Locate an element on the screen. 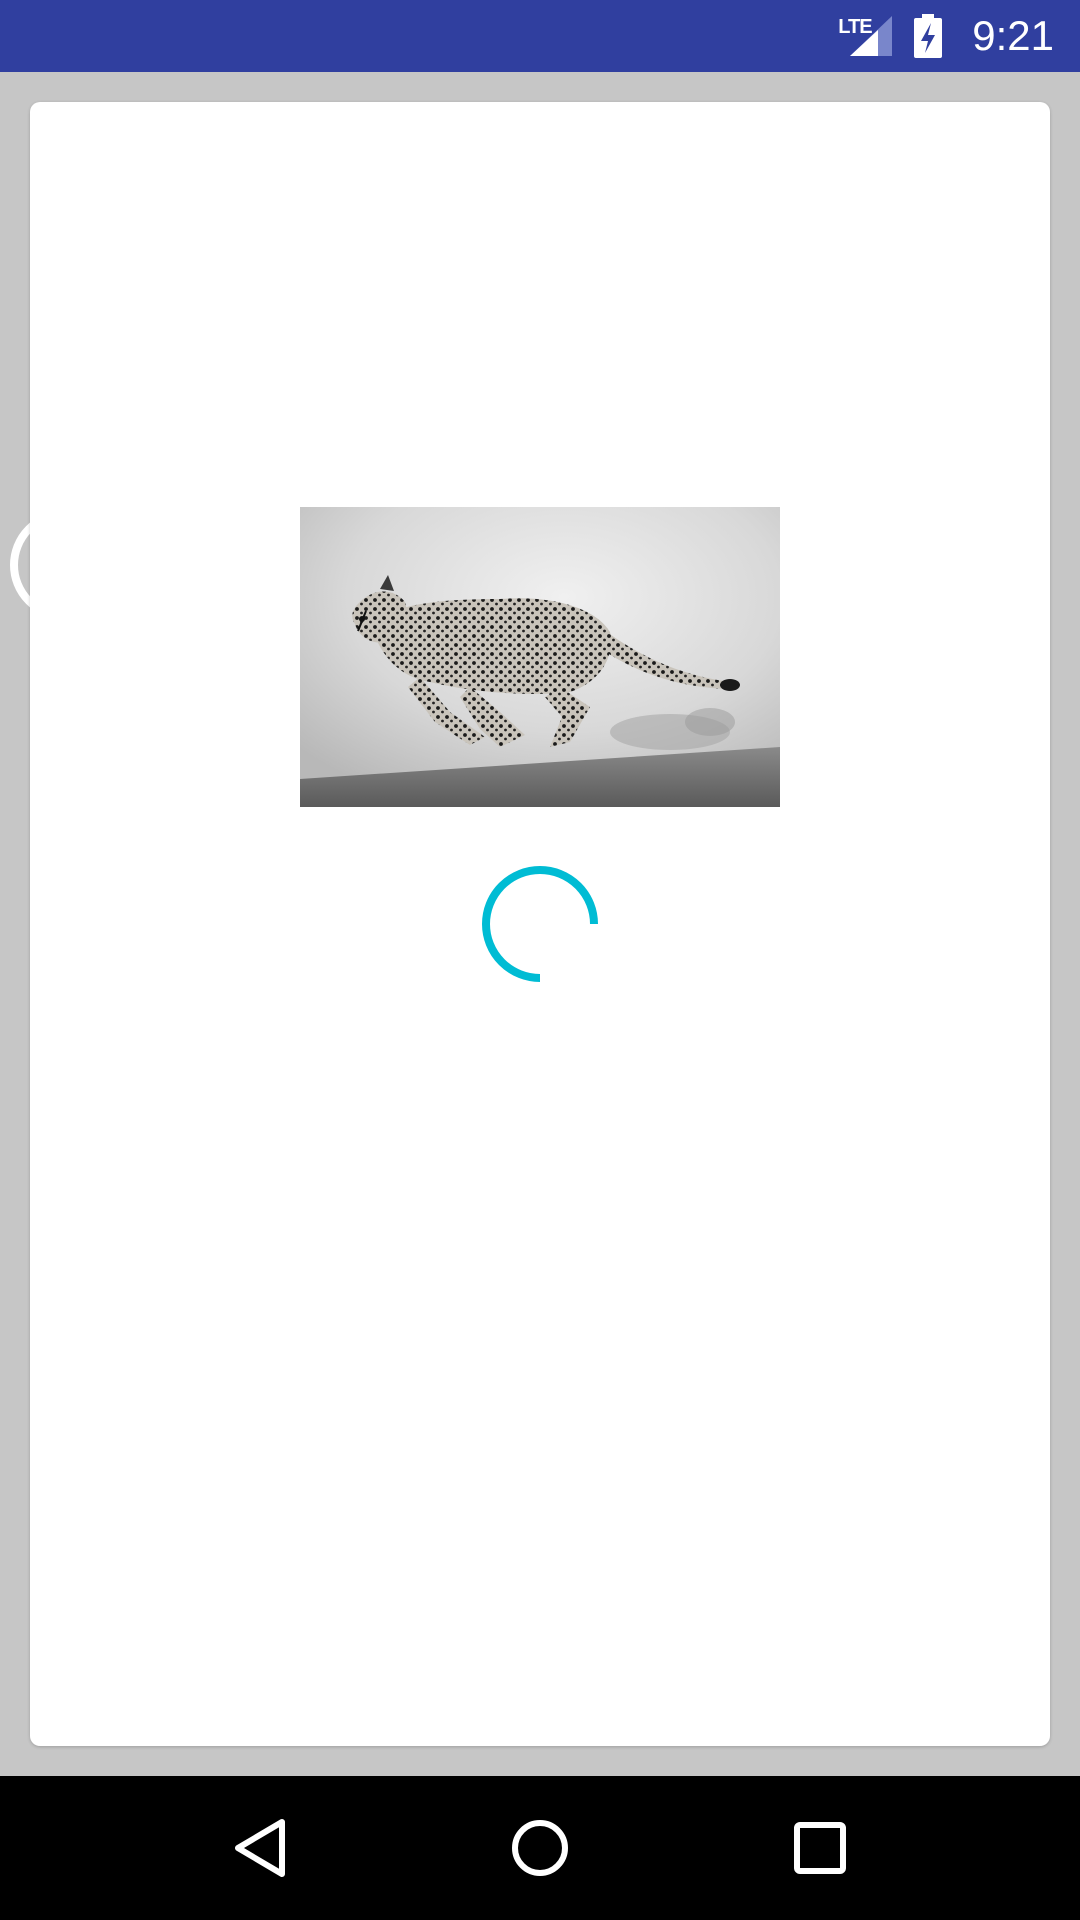 This screenshot has width=1080, height=1920. cheetah-image is located at coordinates (540, 657).